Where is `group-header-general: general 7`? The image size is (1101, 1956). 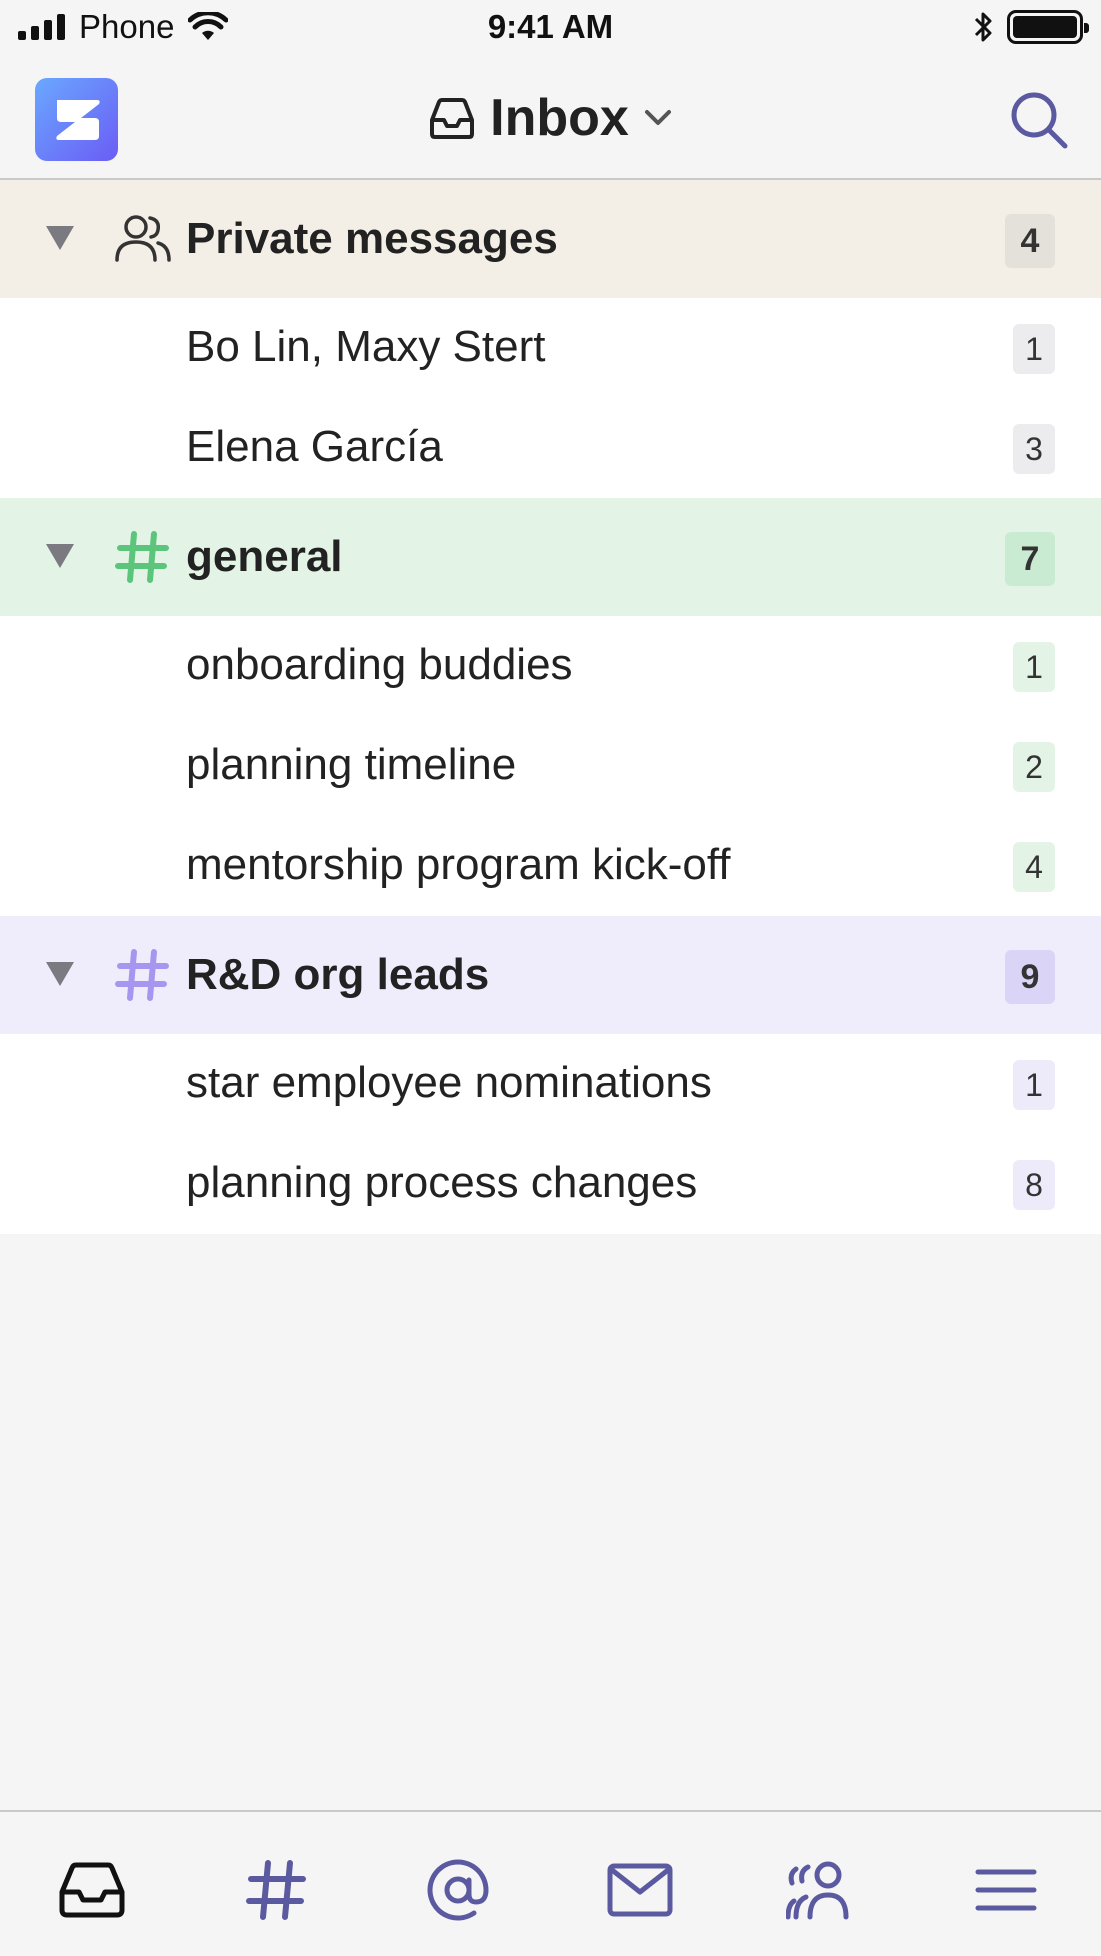
group-header-general: general 7 is located at coordinates (550, 557).